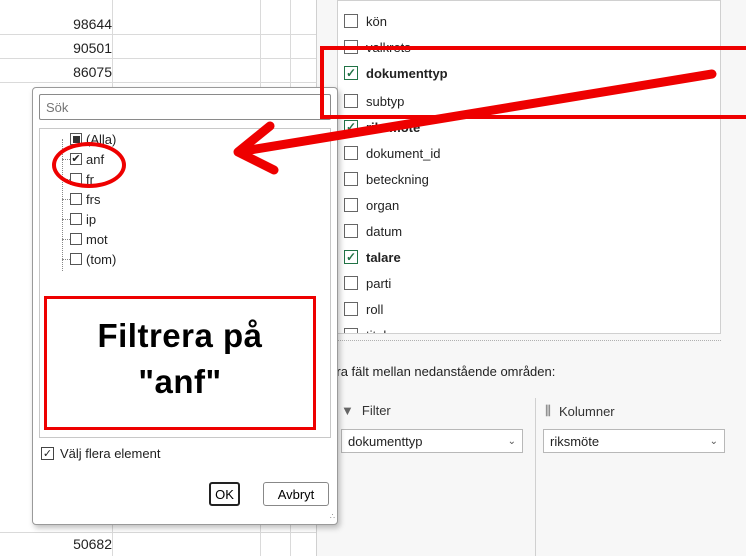 Image resolution: width=746 pixels, height=556 pixels. What do you see at coordinates (296, 494) in the screenshot?
I see `cancel-button: Avbryt` at bounding box center [296, 494].